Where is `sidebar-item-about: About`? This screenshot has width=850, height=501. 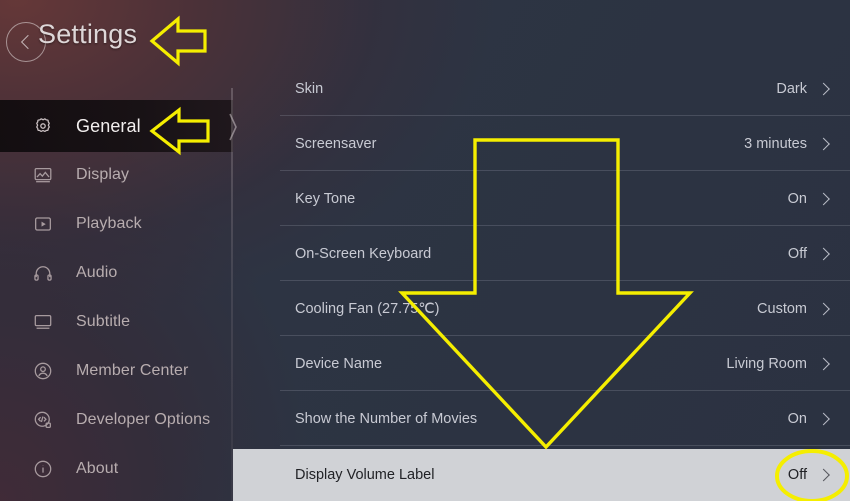
sidebar-item-about: About is located at coordinates (116, 469).